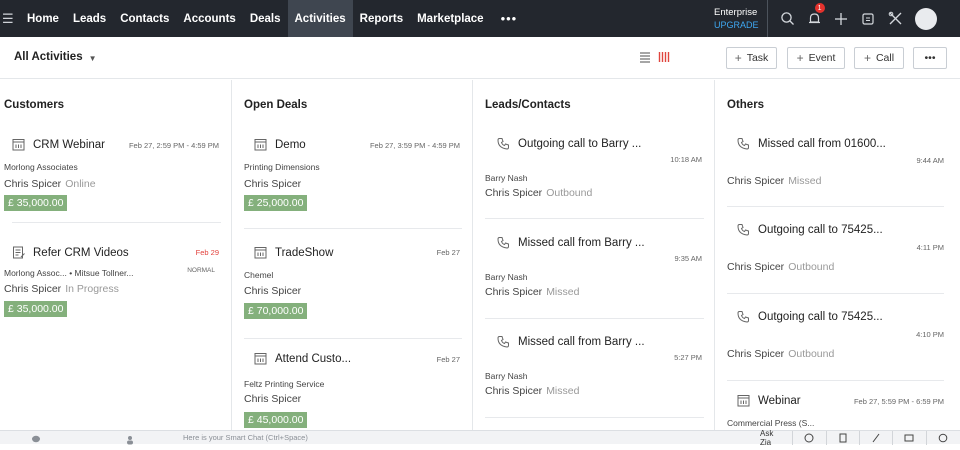 The width and height of the screenshot is (960, 450). What do you see at coordinates (282, 167) in the screenshot?
I see `card-related: Printing Dimensions` at bounding box center [282, 167].